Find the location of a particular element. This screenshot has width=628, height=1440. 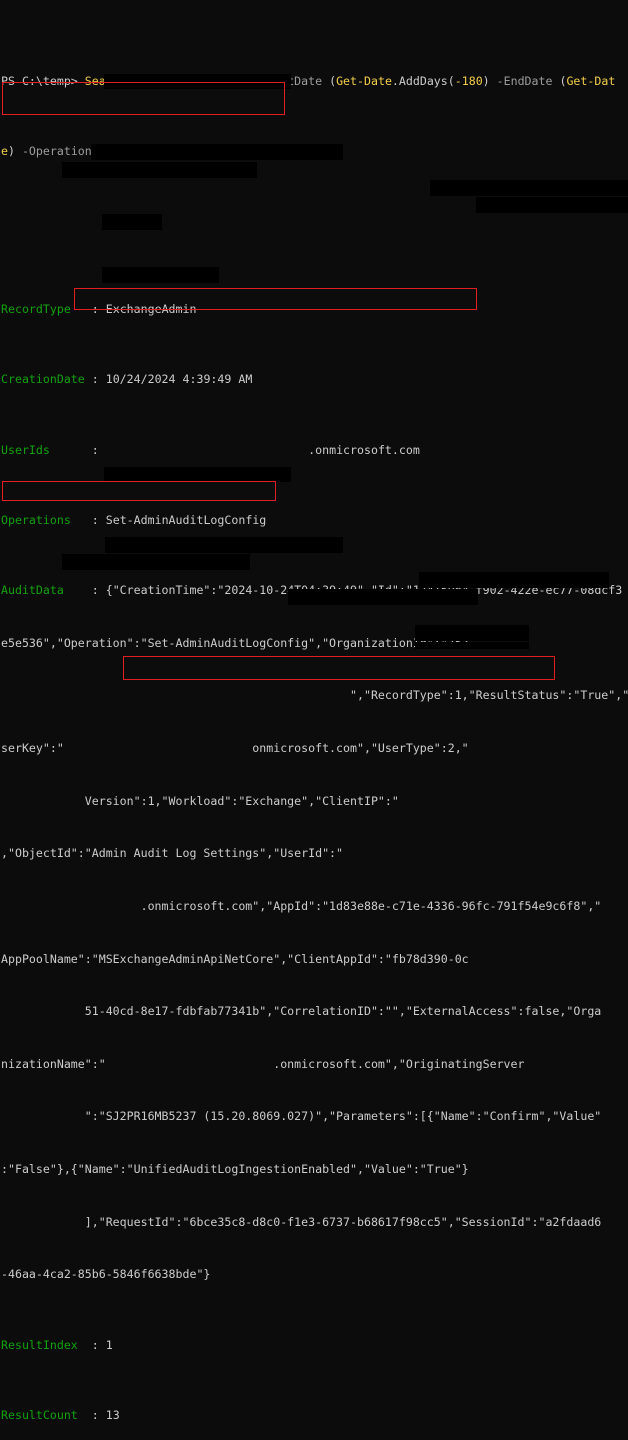

record1-operations-row: Operations : Set-AdminAuditLogConfig is located at coordinates (314, 521).